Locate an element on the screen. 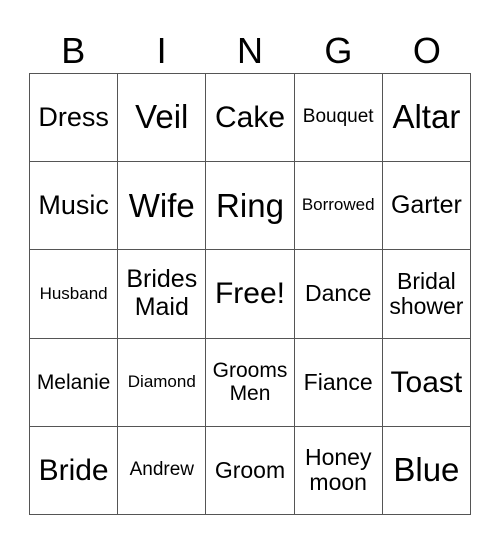  bingo-cell: Bridal shower is located at coordinates (426, 294).